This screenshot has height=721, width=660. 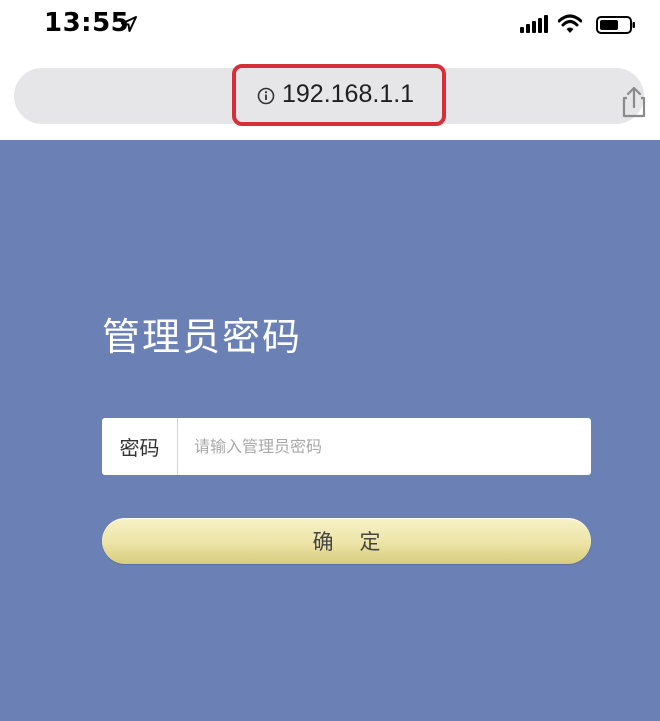 I want to click on password-input, so click(x=382, y=446).